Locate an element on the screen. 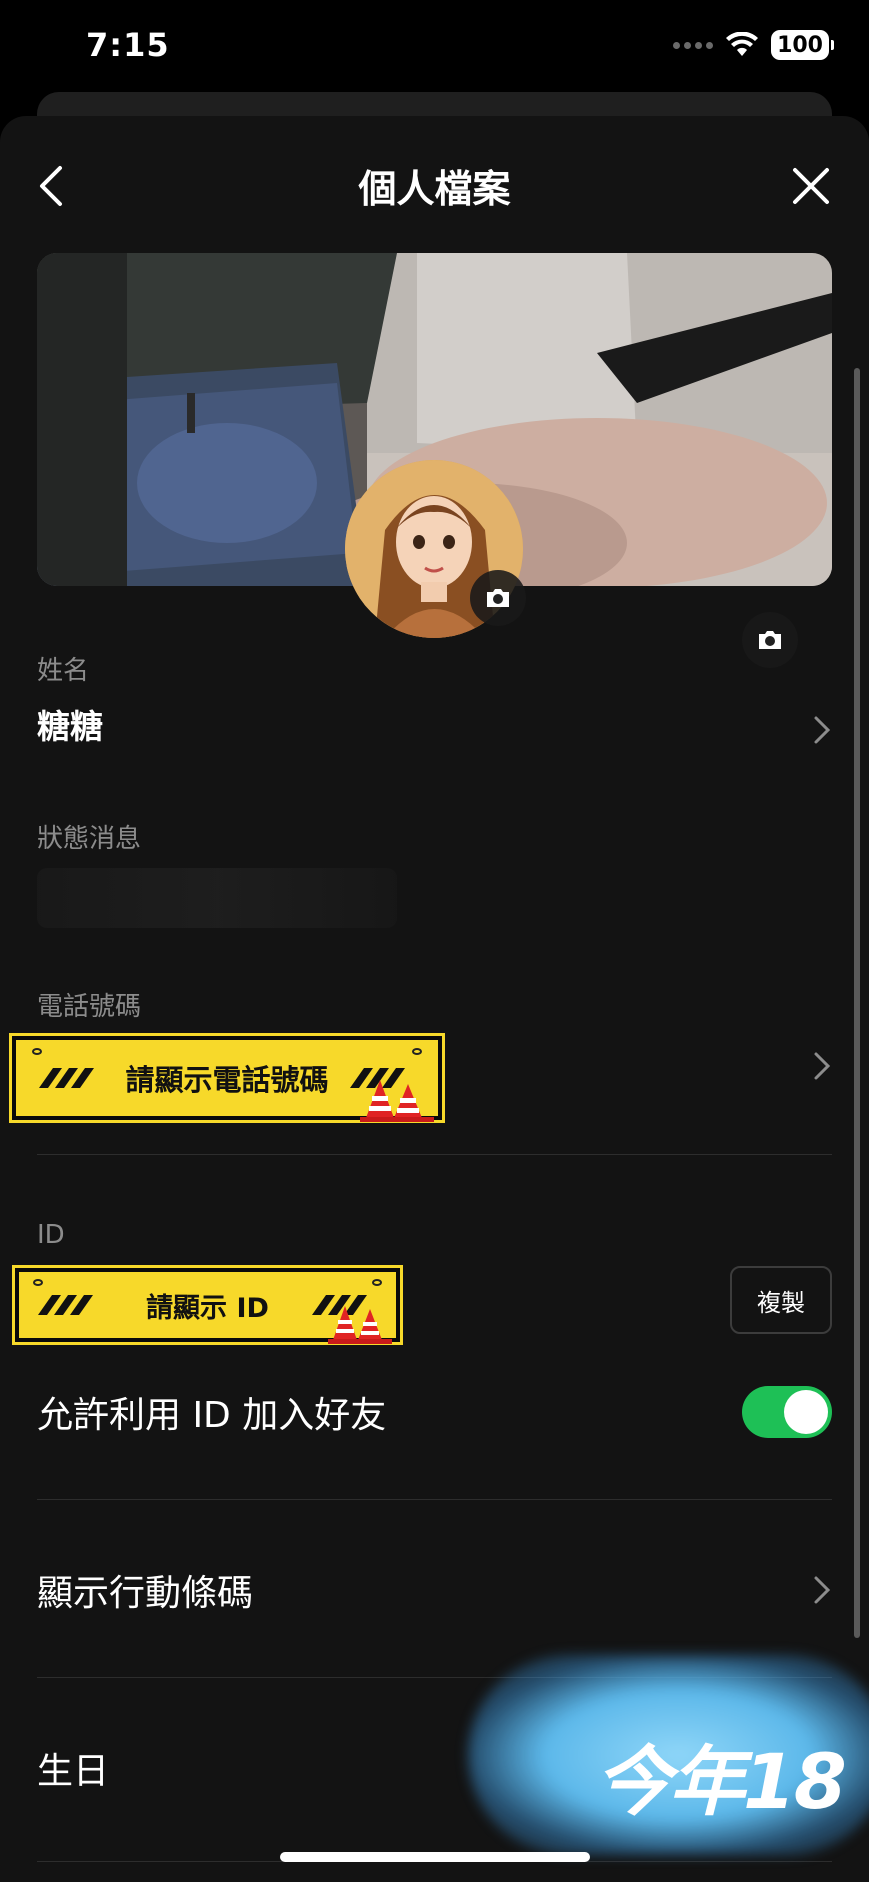  allow-id-label: 允許利用 ID 加入好友 is located at coordinates (212, 1415).